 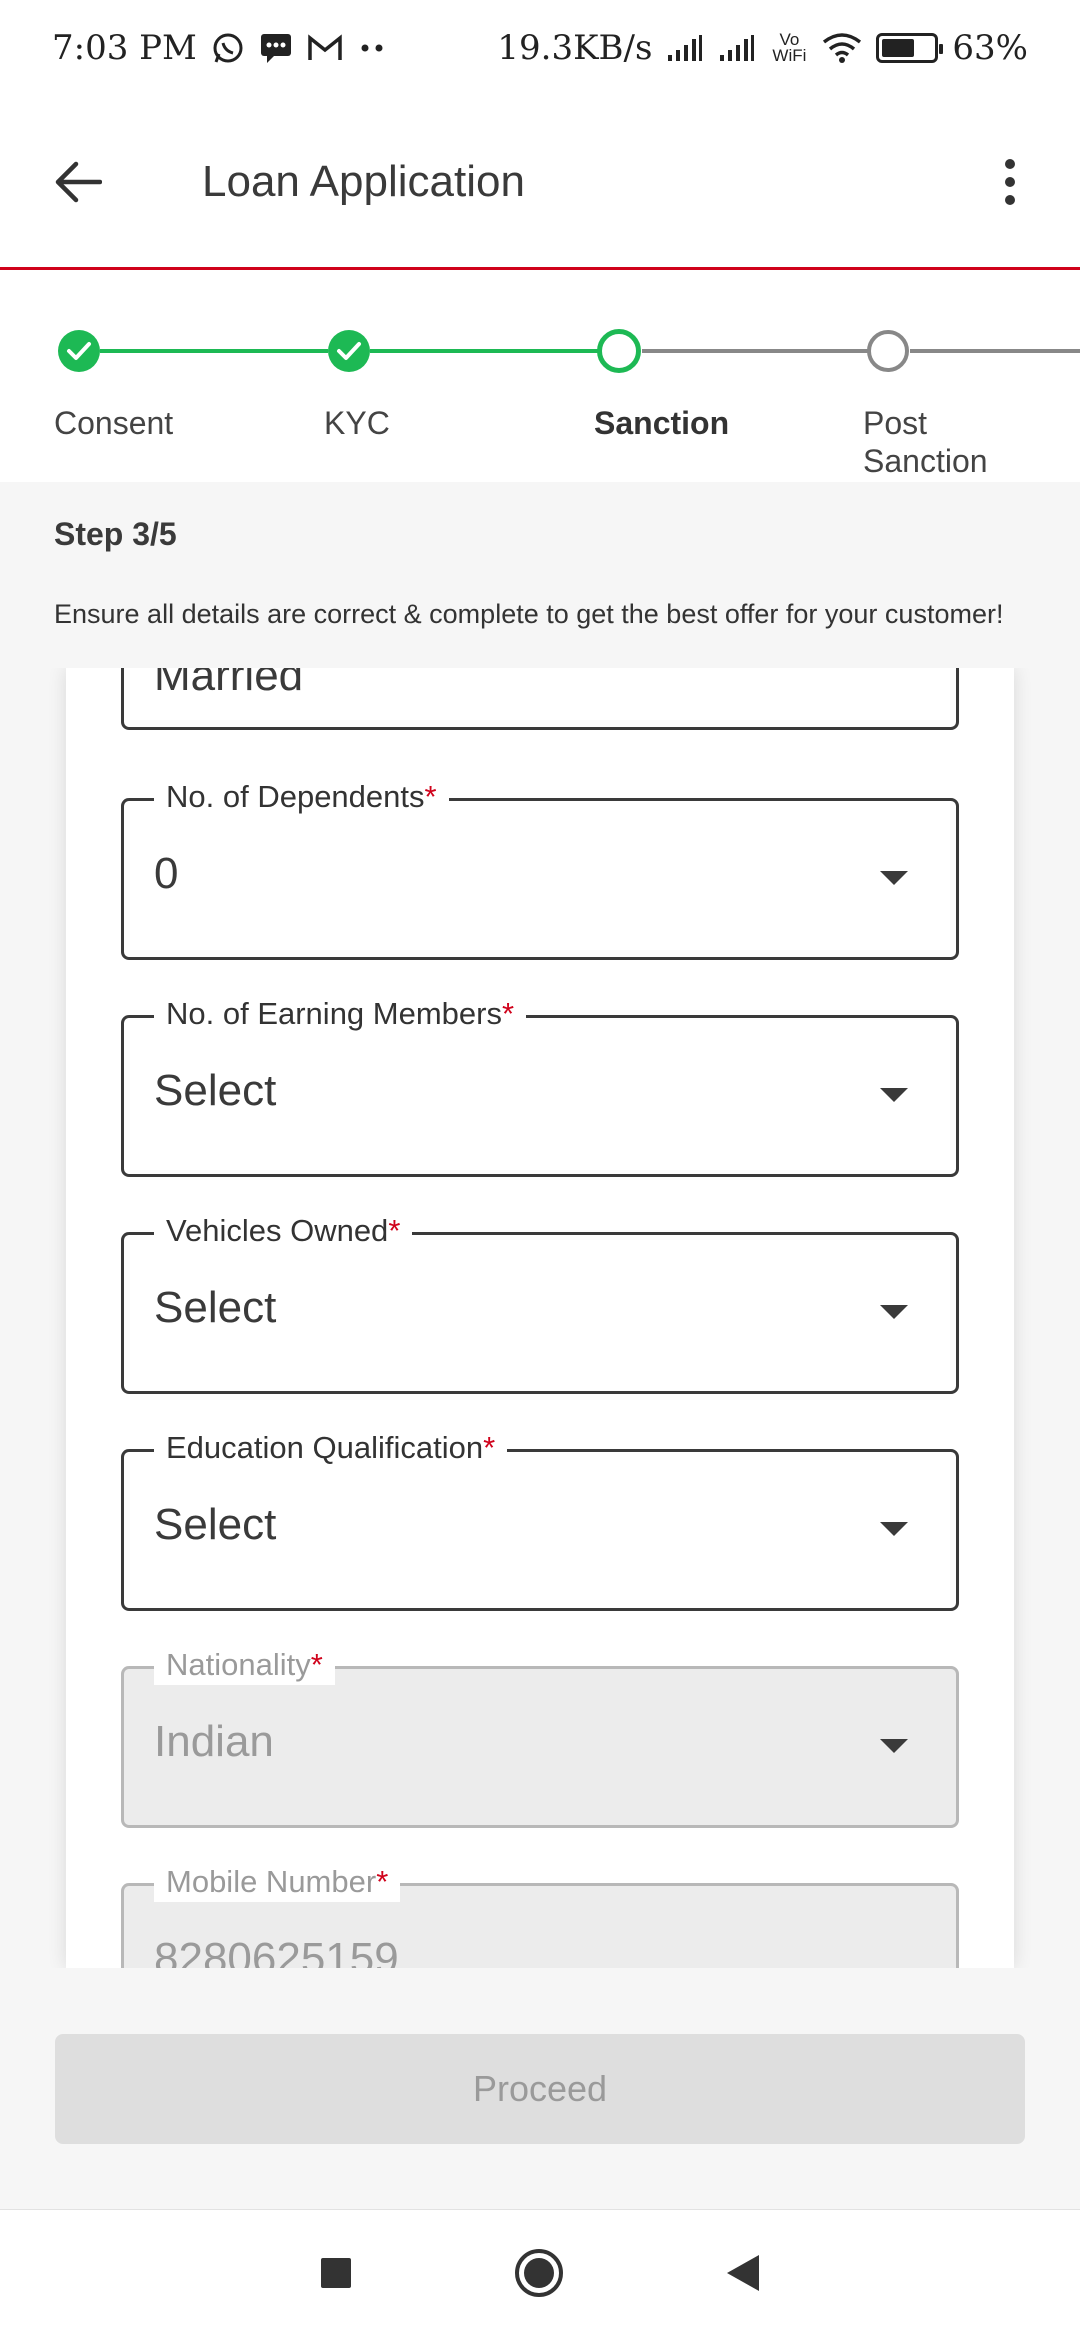 What do you see at coordinates (124, 48) in the screenshot?
I see `status-time: 7:03 PM` at bounding box center [124, 48].